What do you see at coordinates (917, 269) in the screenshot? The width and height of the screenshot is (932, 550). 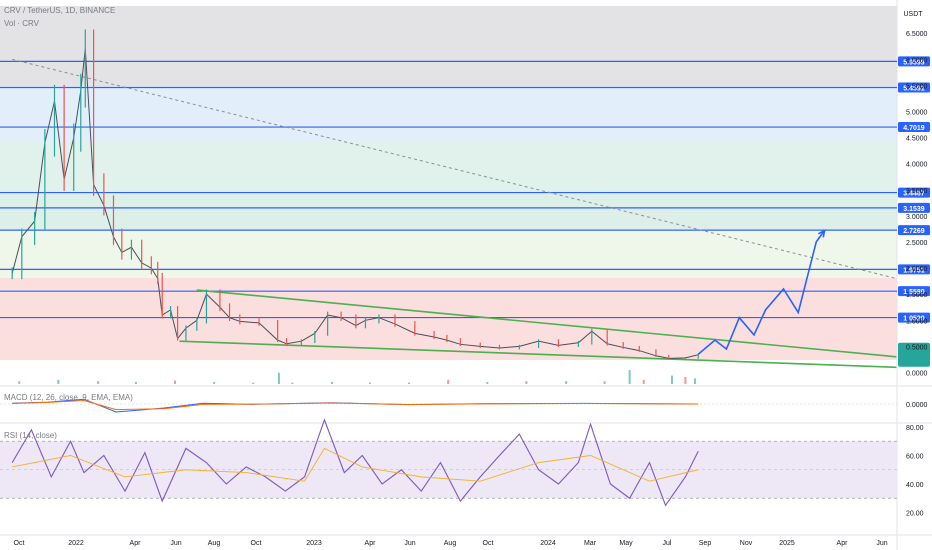 I see `price-tick-9: 2.0000` at bounding box center [917, 269].